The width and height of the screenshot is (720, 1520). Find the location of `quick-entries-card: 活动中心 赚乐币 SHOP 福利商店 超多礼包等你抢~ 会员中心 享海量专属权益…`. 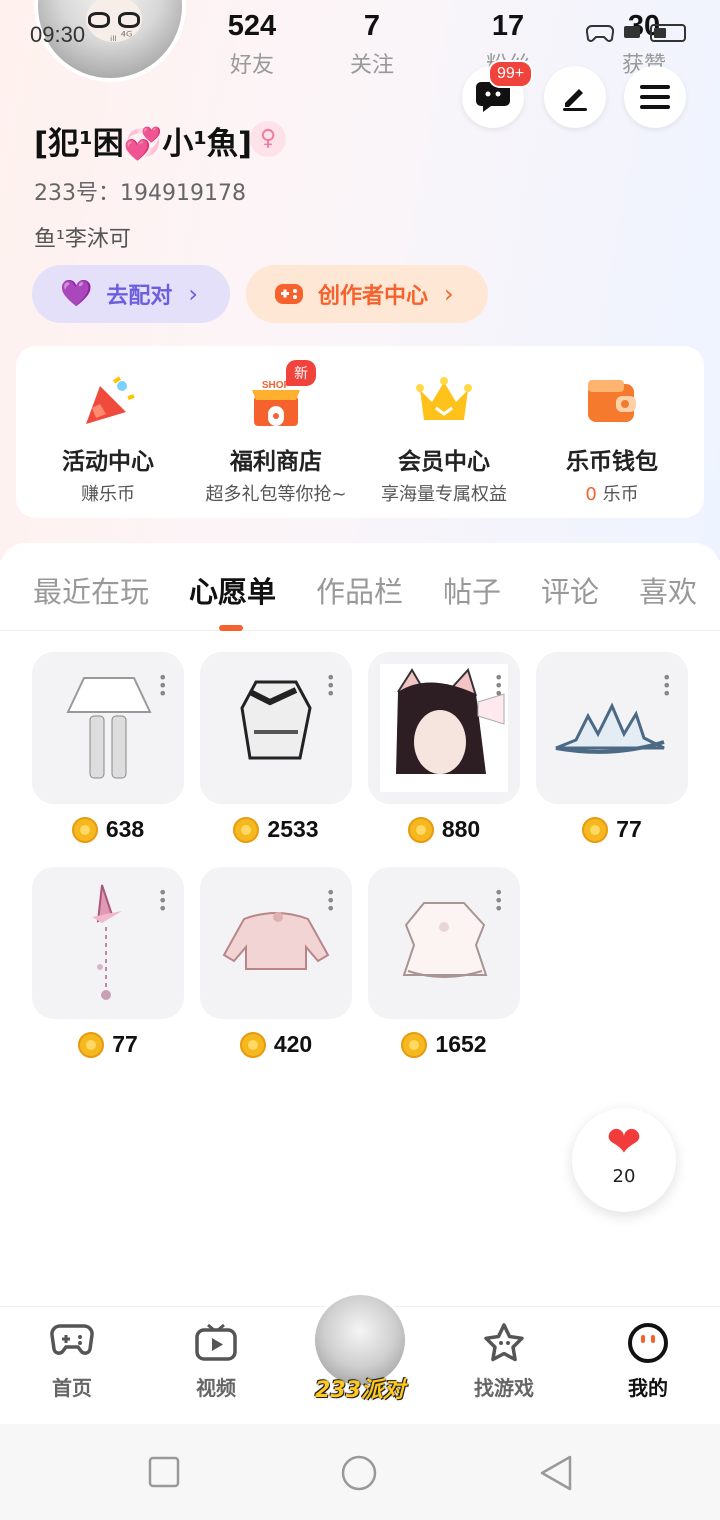

quick-entries-card: 活动中心 赚乐币 SHOP 福利商店 超多礼包等你抢~ 会员中心 享海量专属权益… is located at coordinates (360, 432).